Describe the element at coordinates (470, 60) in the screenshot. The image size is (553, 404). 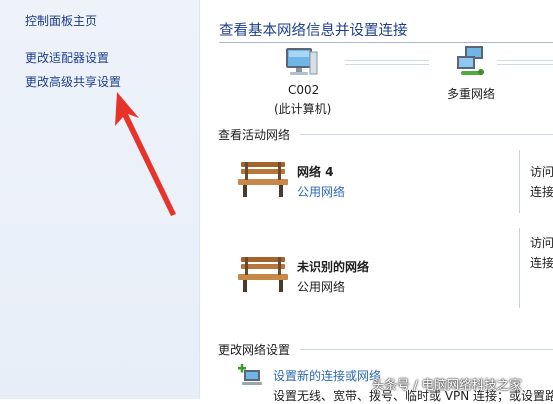
I see `multiple-networks-icon` at that location.